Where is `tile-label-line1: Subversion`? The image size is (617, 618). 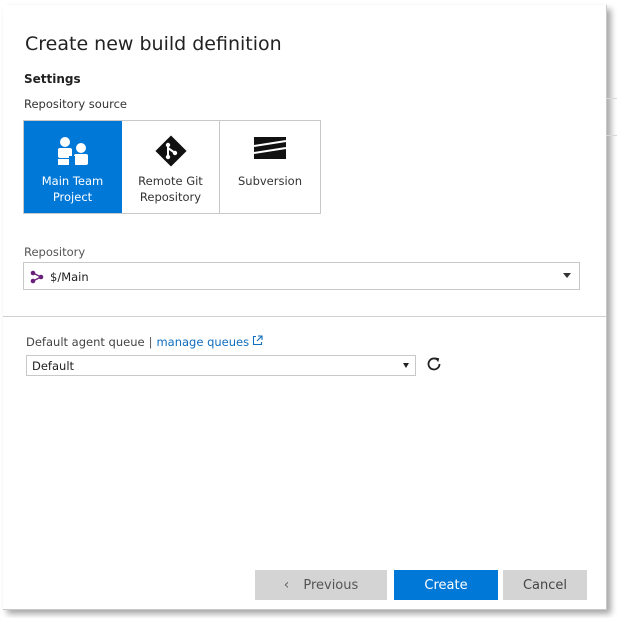 tile-label-line1: Subversion is located at coordinates (269, 181).